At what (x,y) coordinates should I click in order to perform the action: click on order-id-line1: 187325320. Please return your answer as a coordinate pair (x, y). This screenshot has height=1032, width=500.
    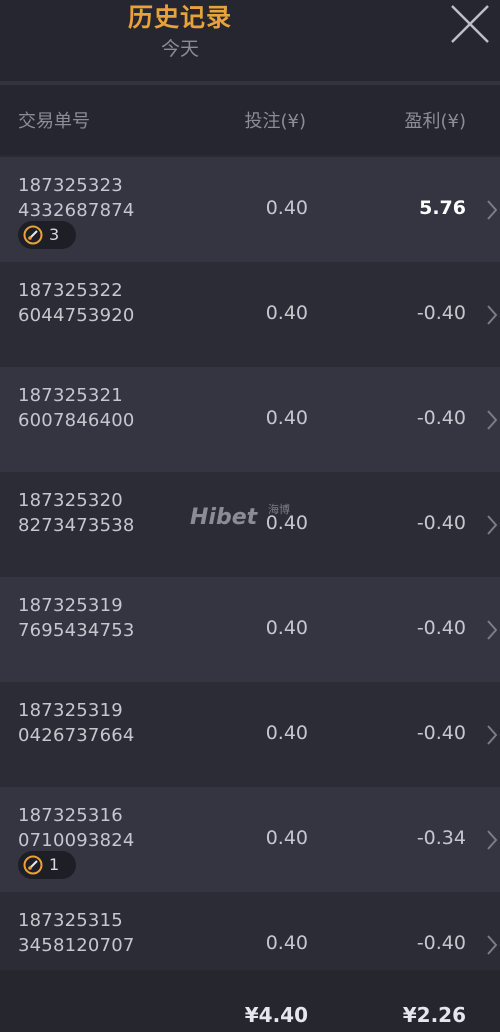
    Looking at the image, I should click on (70, 500).